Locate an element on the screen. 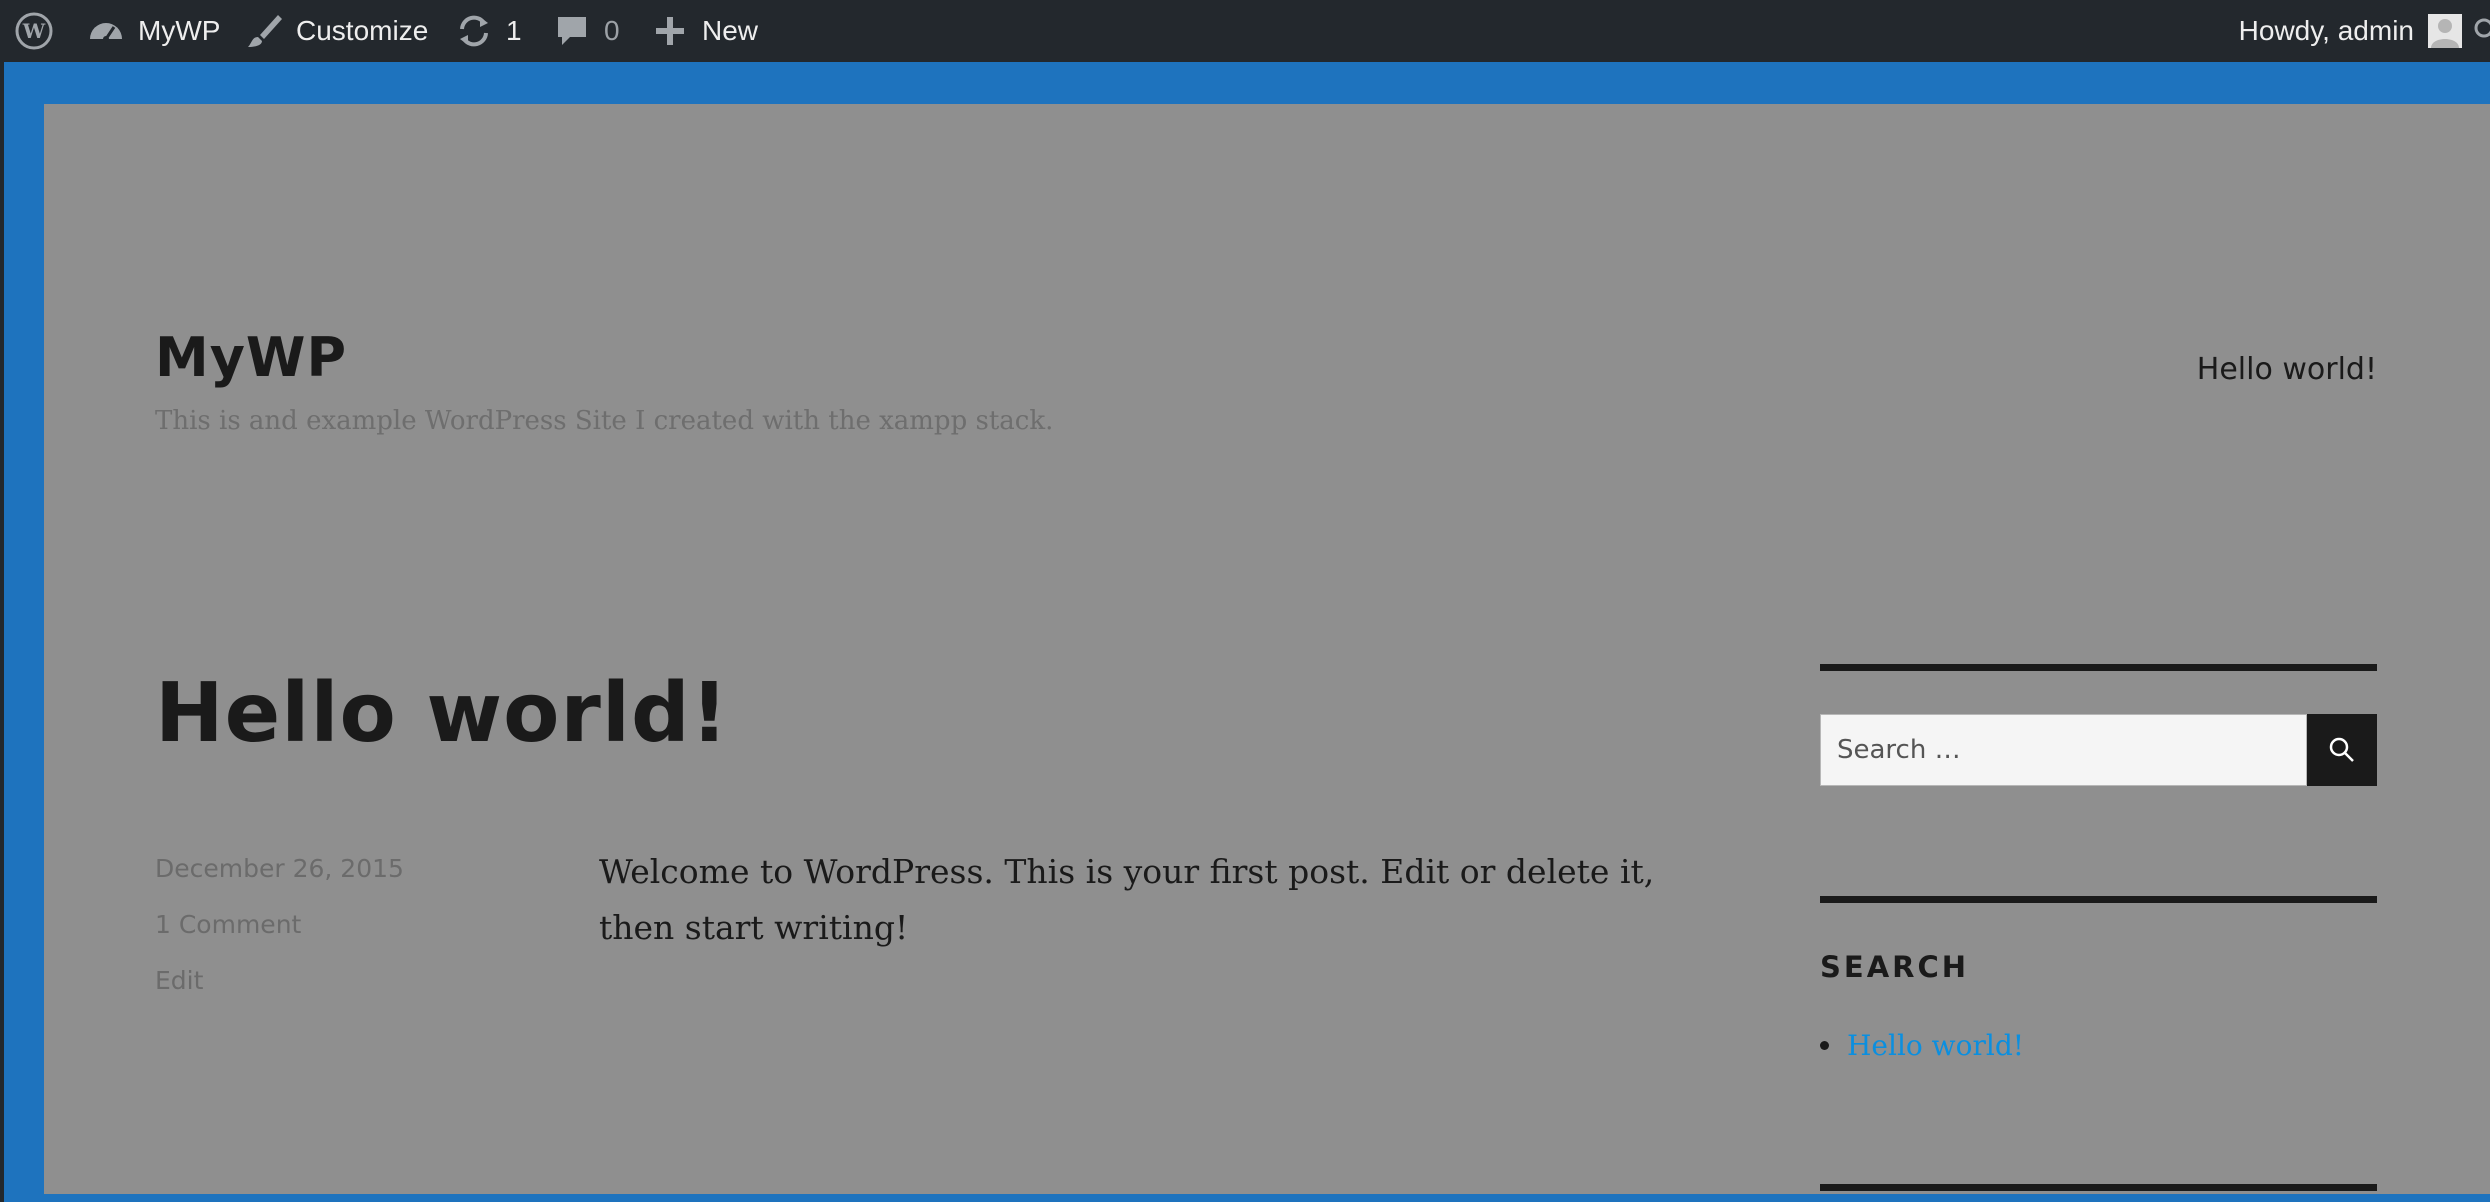  updates-link: 1 is located at coordinates (488, 31).